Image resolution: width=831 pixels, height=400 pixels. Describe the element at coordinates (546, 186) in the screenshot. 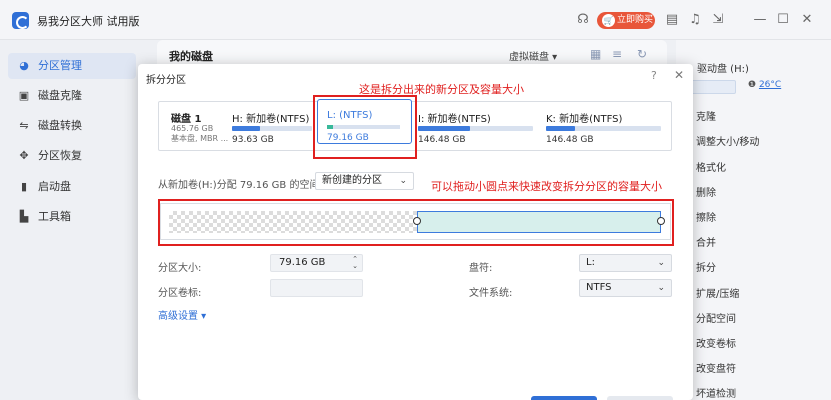

I see `annotation-drag-hint: 可以拖动小圆点来快速改变拆分分区的容量大小` at that location.